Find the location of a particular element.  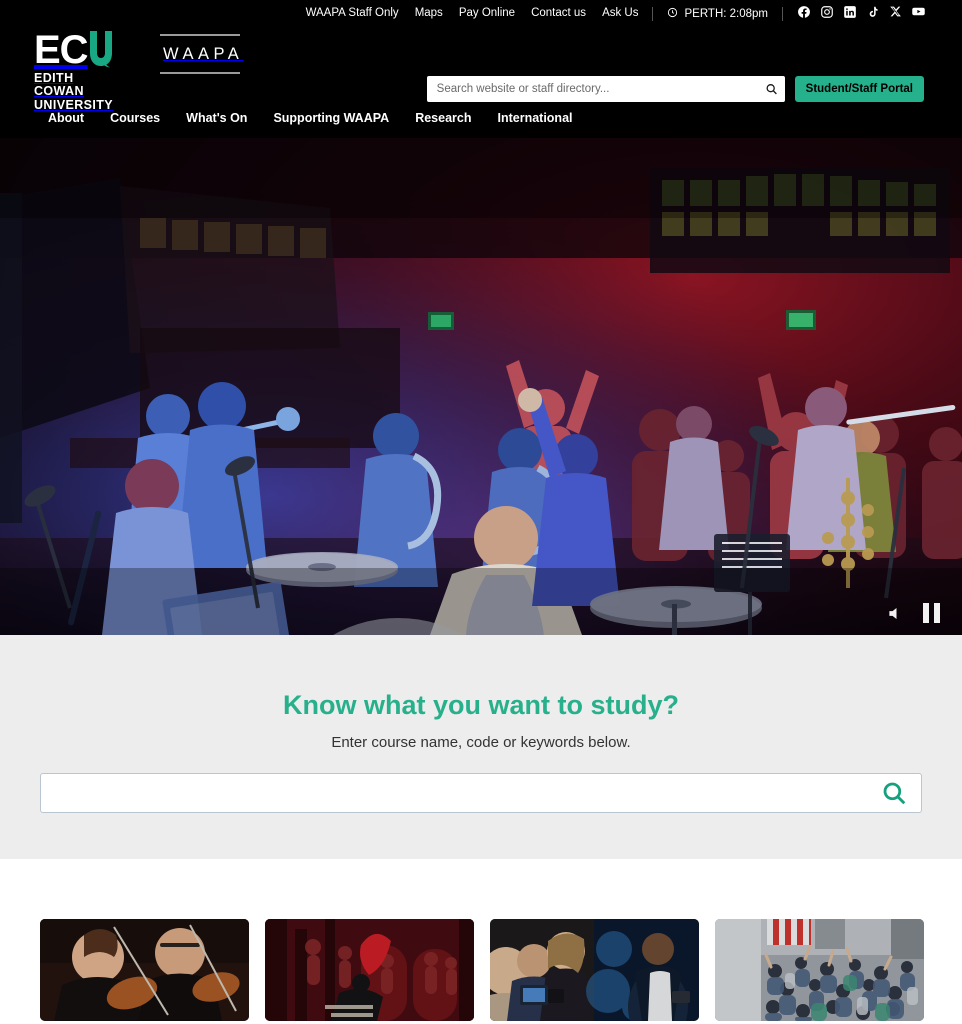

utility-link-ask-us: Ask Us is located at coordinates (620, 14).